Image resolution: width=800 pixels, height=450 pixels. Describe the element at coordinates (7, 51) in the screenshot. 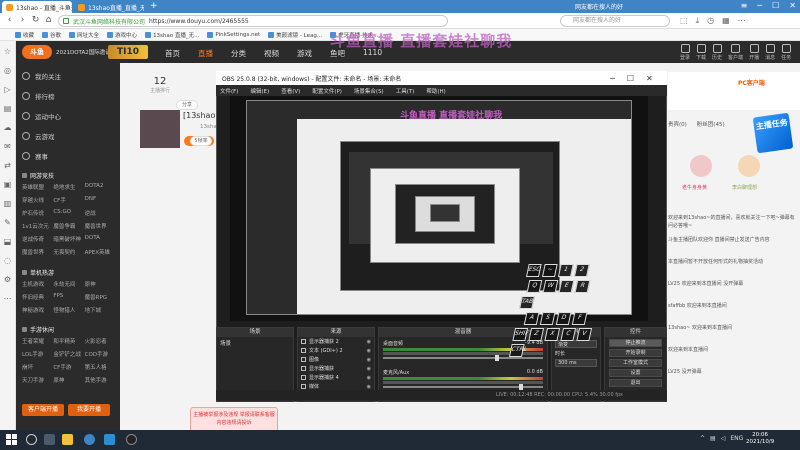

I see `star-icon: ☆` at that location.